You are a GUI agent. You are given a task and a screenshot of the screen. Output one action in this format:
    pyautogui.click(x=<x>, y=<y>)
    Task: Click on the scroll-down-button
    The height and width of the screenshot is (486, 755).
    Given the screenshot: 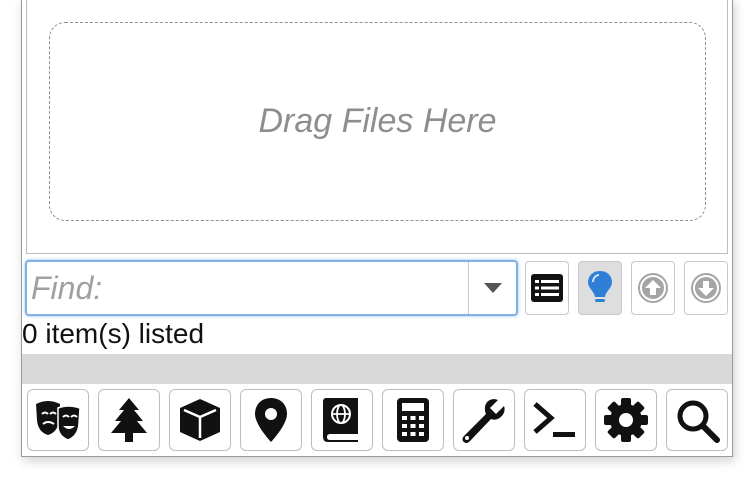 What is the action you would take?
    pyautogui.click(x=706, y=288)
    